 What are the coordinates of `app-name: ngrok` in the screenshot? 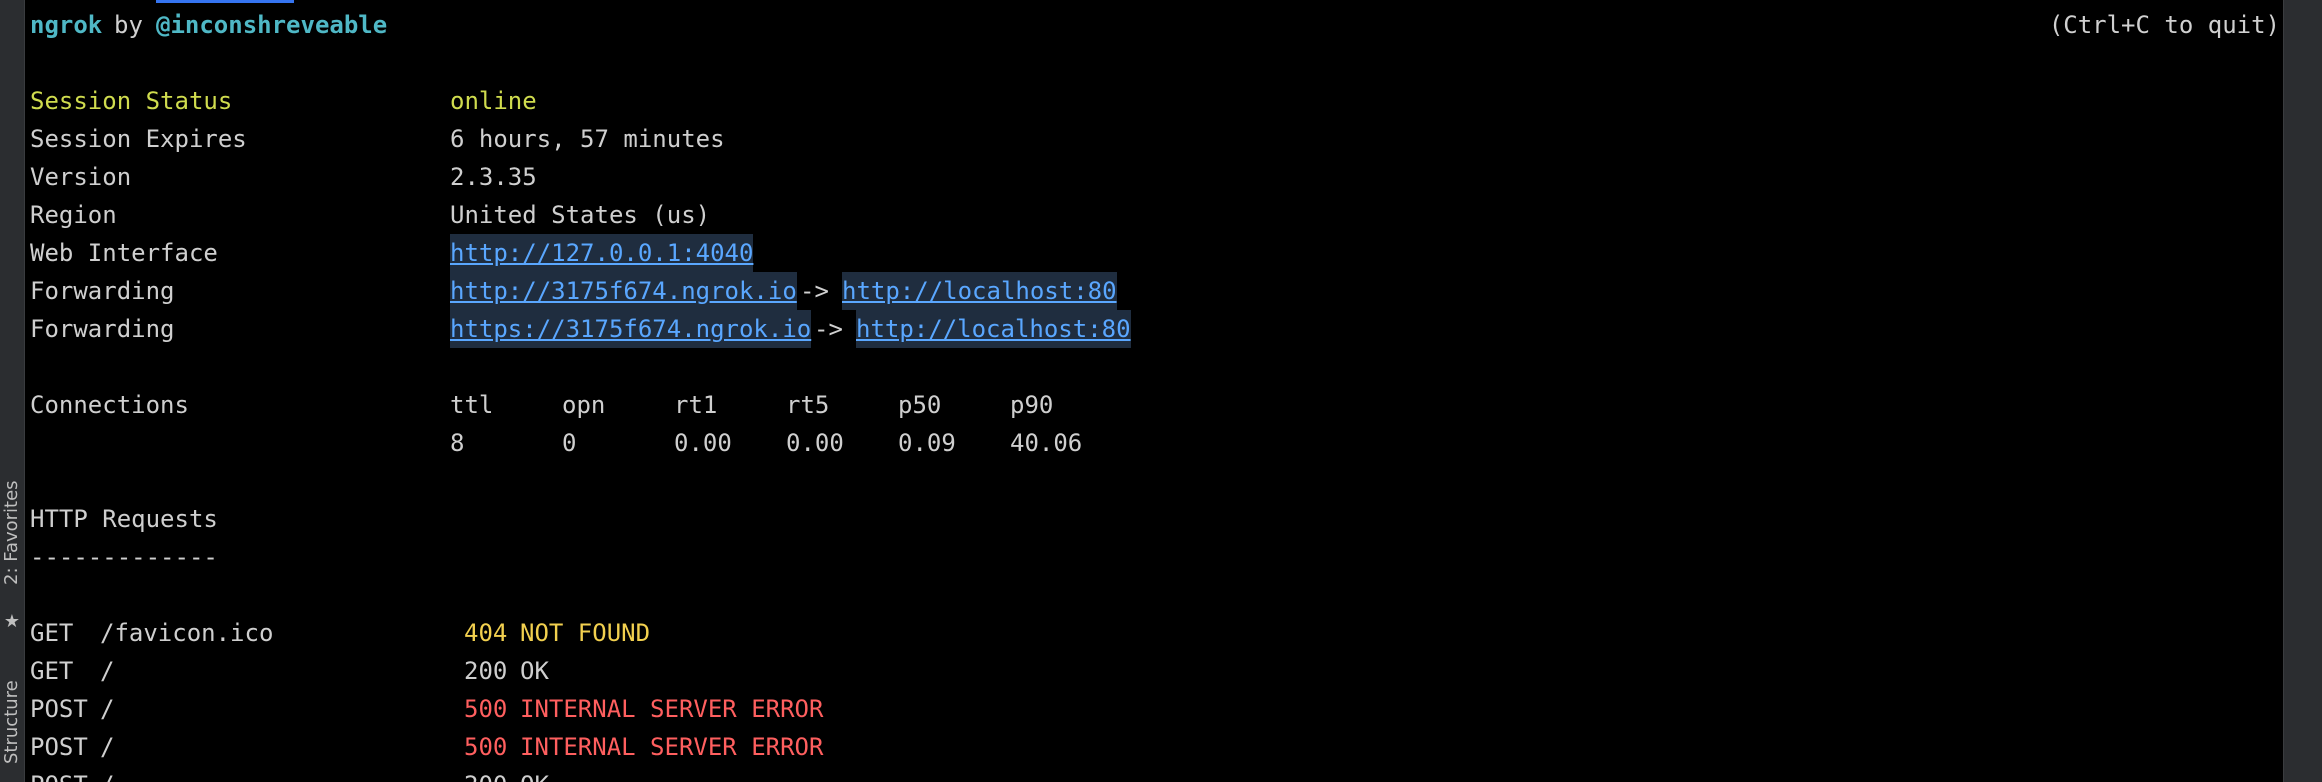 It's located at (66, 25).